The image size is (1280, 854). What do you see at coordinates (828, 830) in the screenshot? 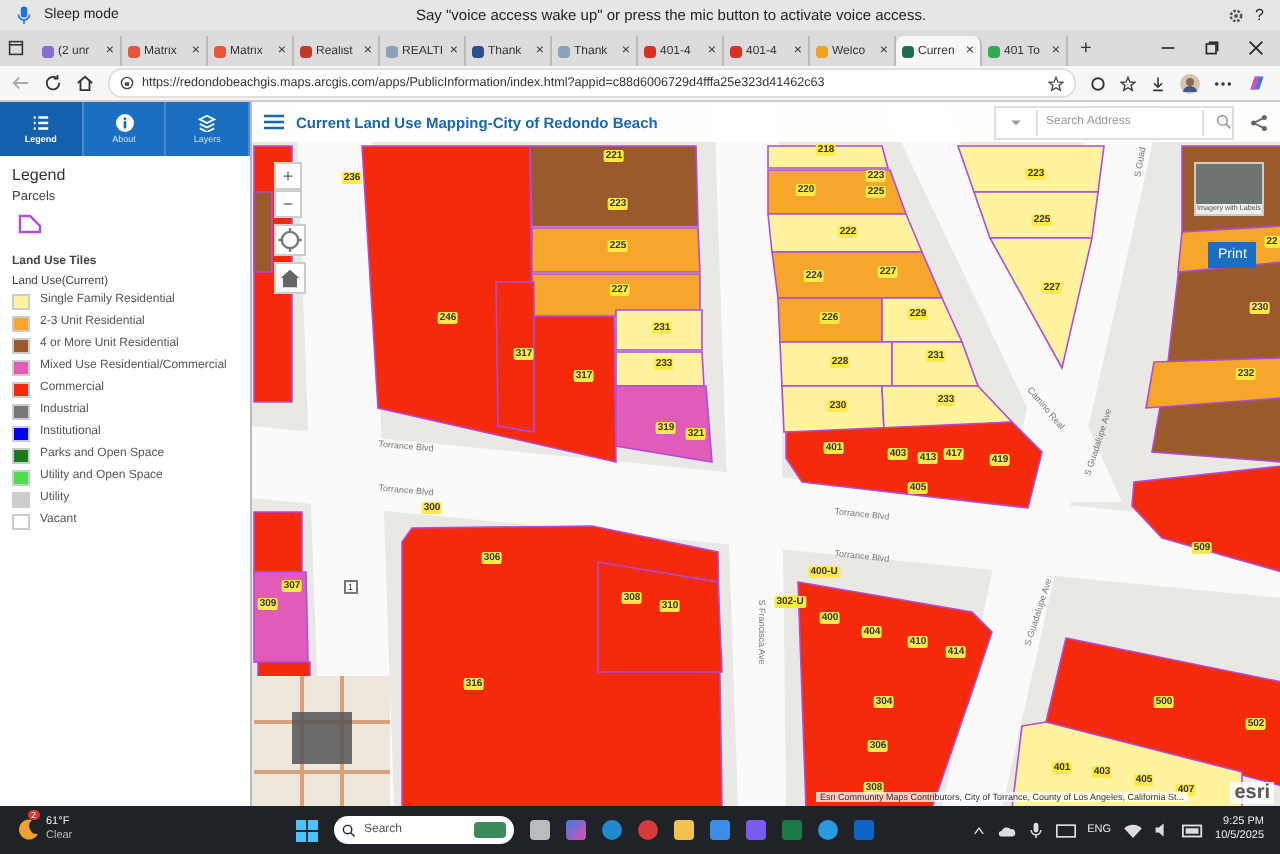
I see `people-icon` at bounding box center [828, 830].